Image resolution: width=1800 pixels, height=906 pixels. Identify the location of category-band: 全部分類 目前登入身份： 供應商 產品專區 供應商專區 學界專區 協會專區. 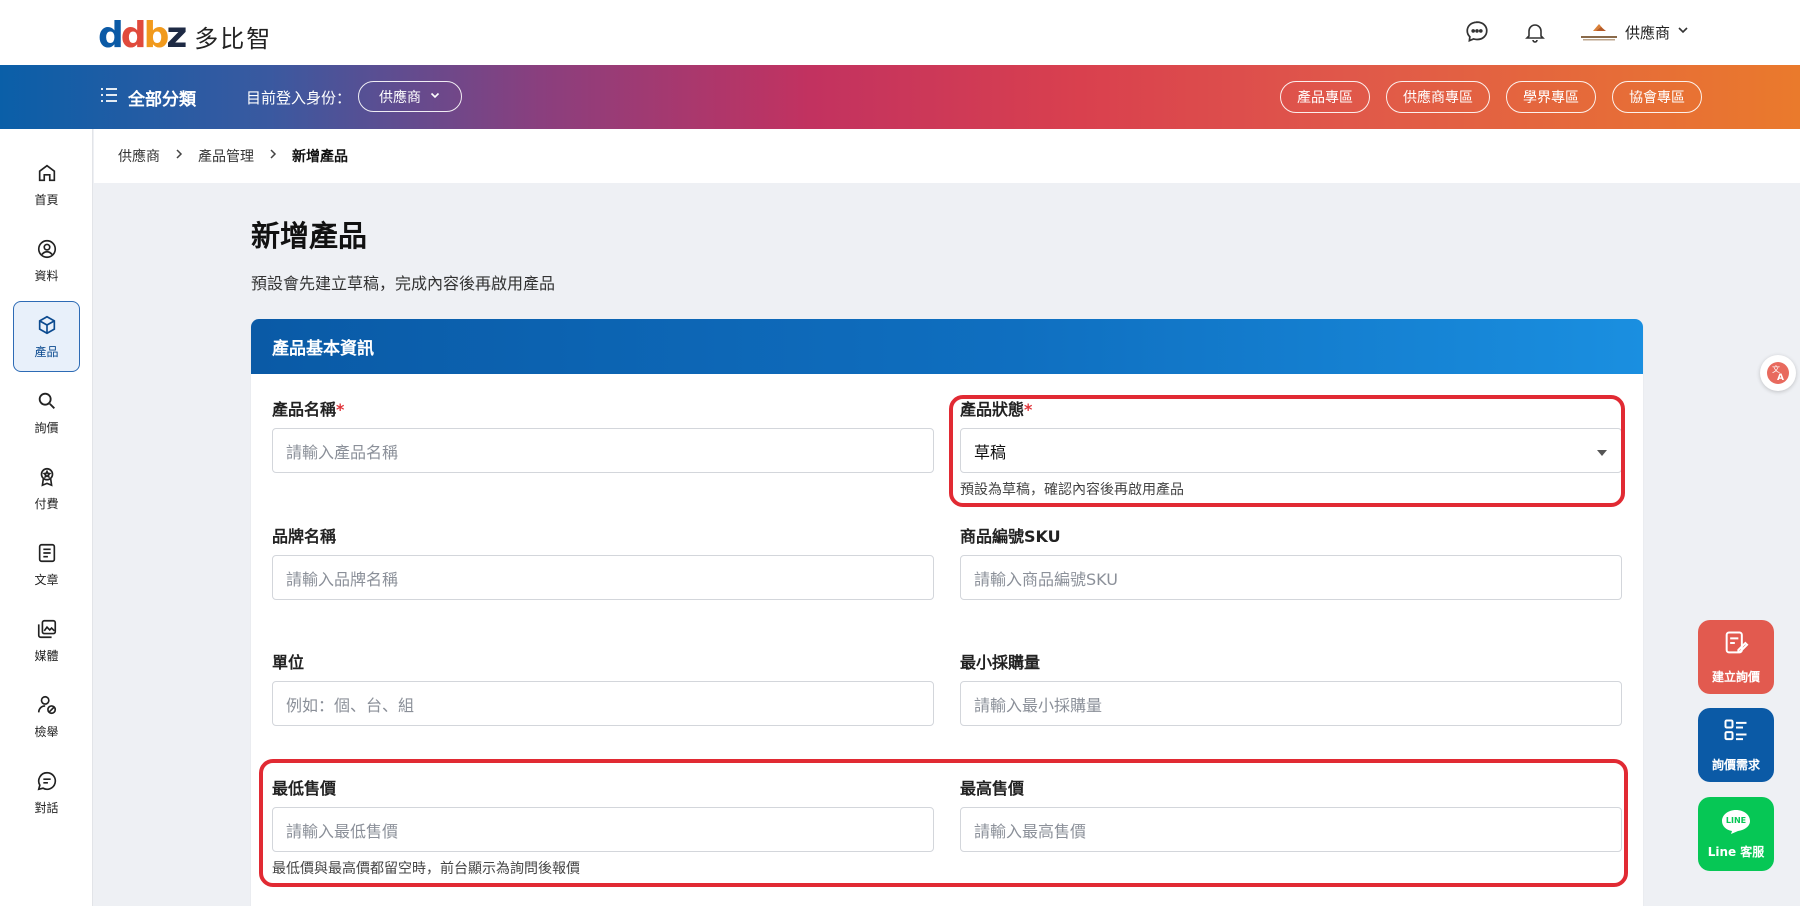
(900, 97).